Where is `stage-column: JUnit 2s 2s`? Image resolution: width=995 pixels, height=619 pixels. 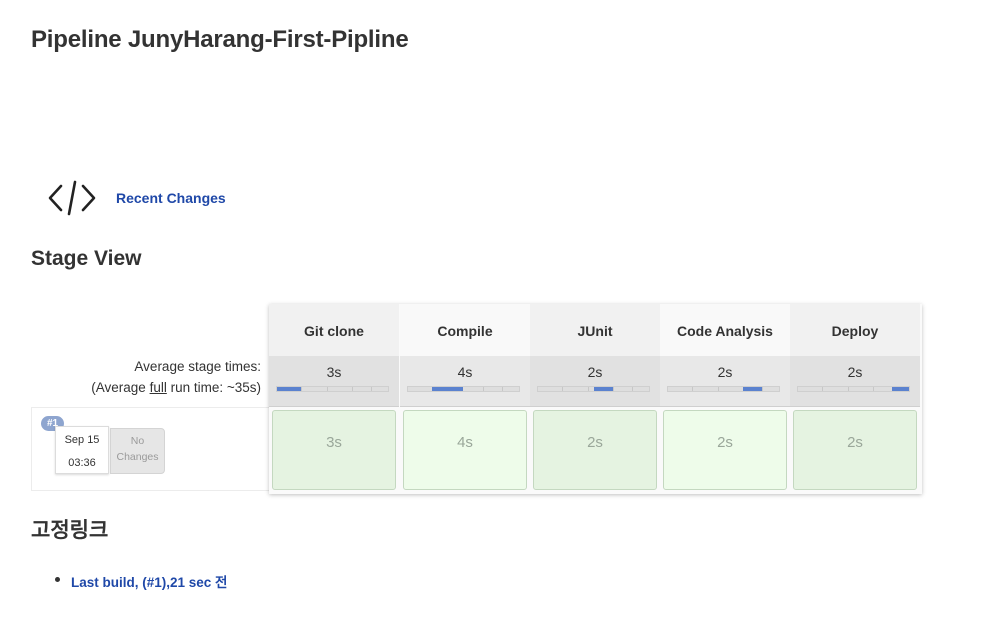 stage-column: JUnit 2s 2s is located at coordinates (595, 399).